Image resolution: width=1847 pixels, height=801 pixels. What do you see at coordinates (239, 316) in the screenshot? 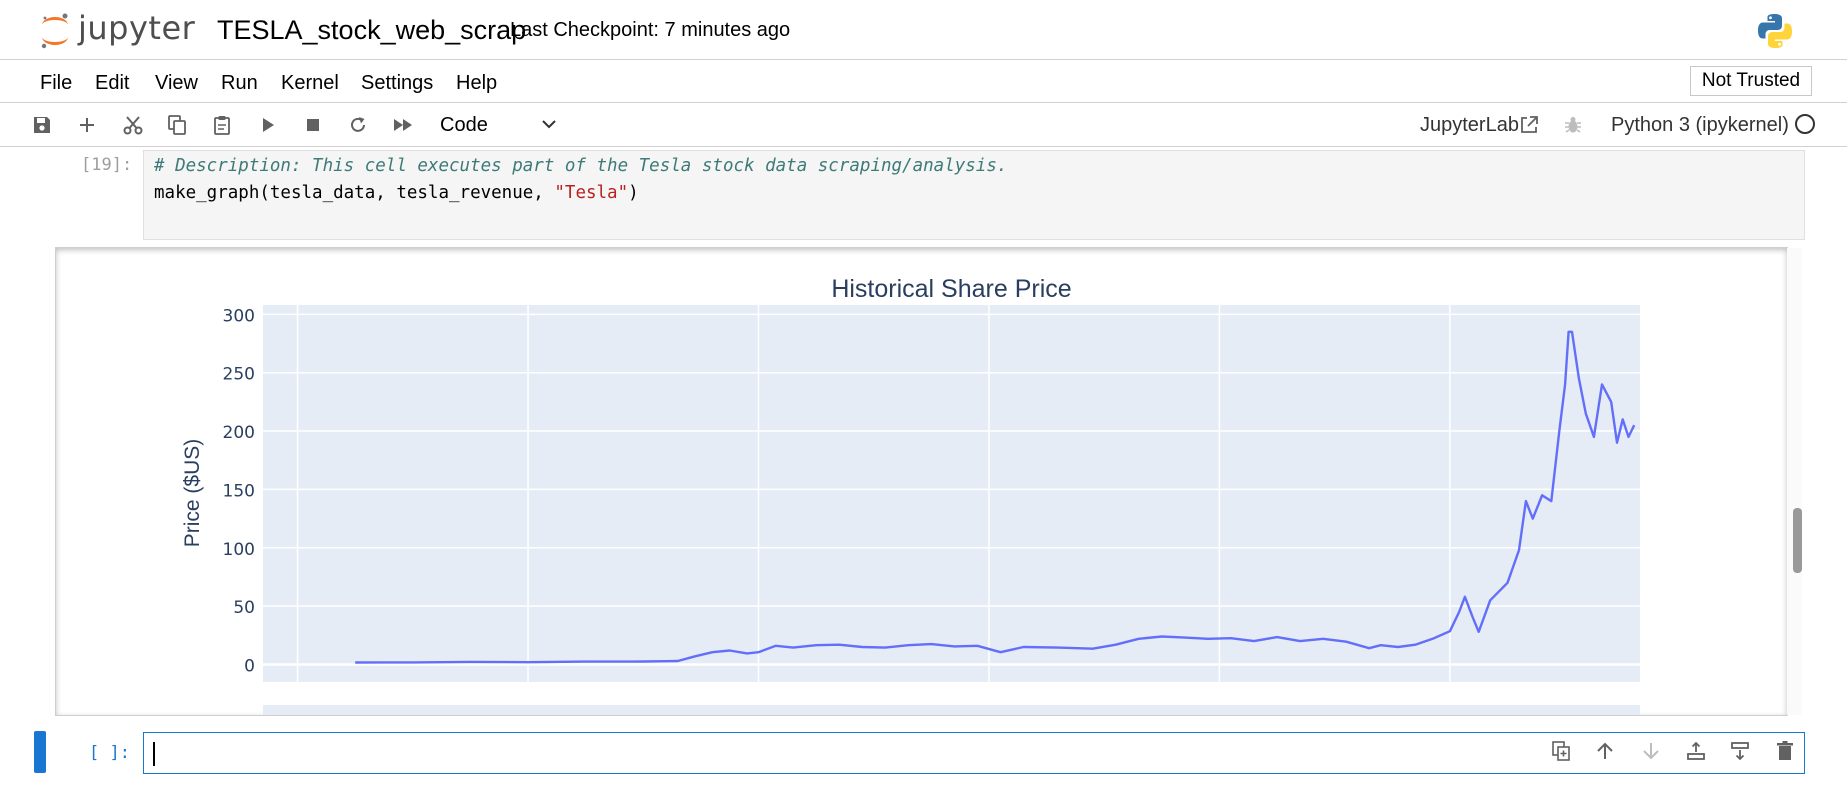
I see `y-tick-label: 300` at bounding box center [239, 316].